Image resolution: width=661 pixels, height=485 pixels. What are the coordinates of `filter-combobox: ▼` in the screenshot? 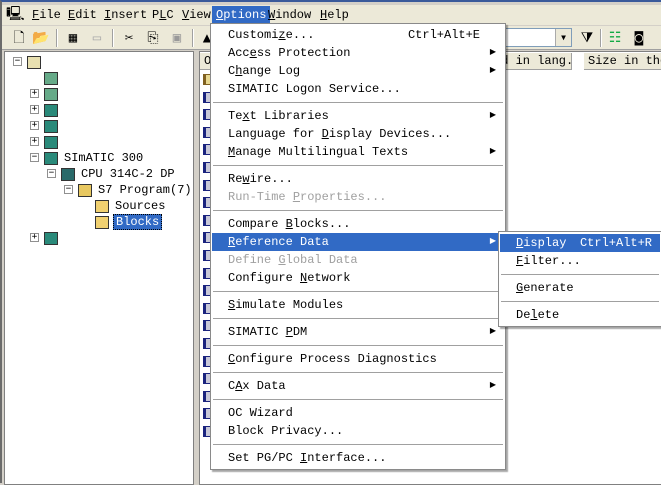 It's located at (537, 37).